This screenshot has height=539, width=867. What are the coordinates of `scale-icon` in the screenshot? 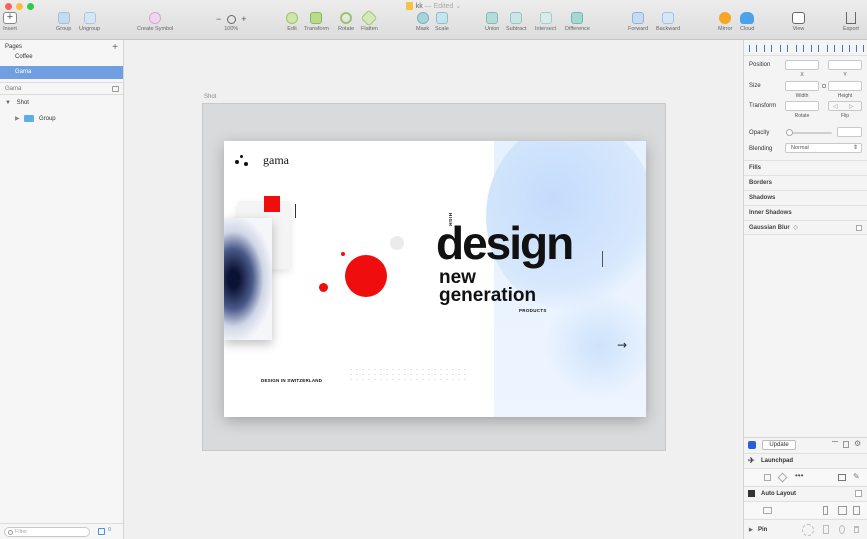 It's located at (441, 18).